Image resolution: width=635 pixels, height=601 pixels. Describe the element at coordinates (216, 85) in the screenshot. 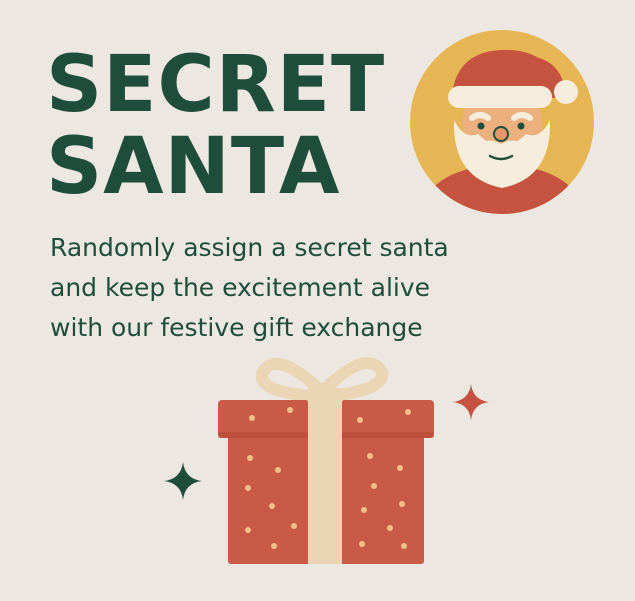

I see `title-line-1: SECRET` at that location.